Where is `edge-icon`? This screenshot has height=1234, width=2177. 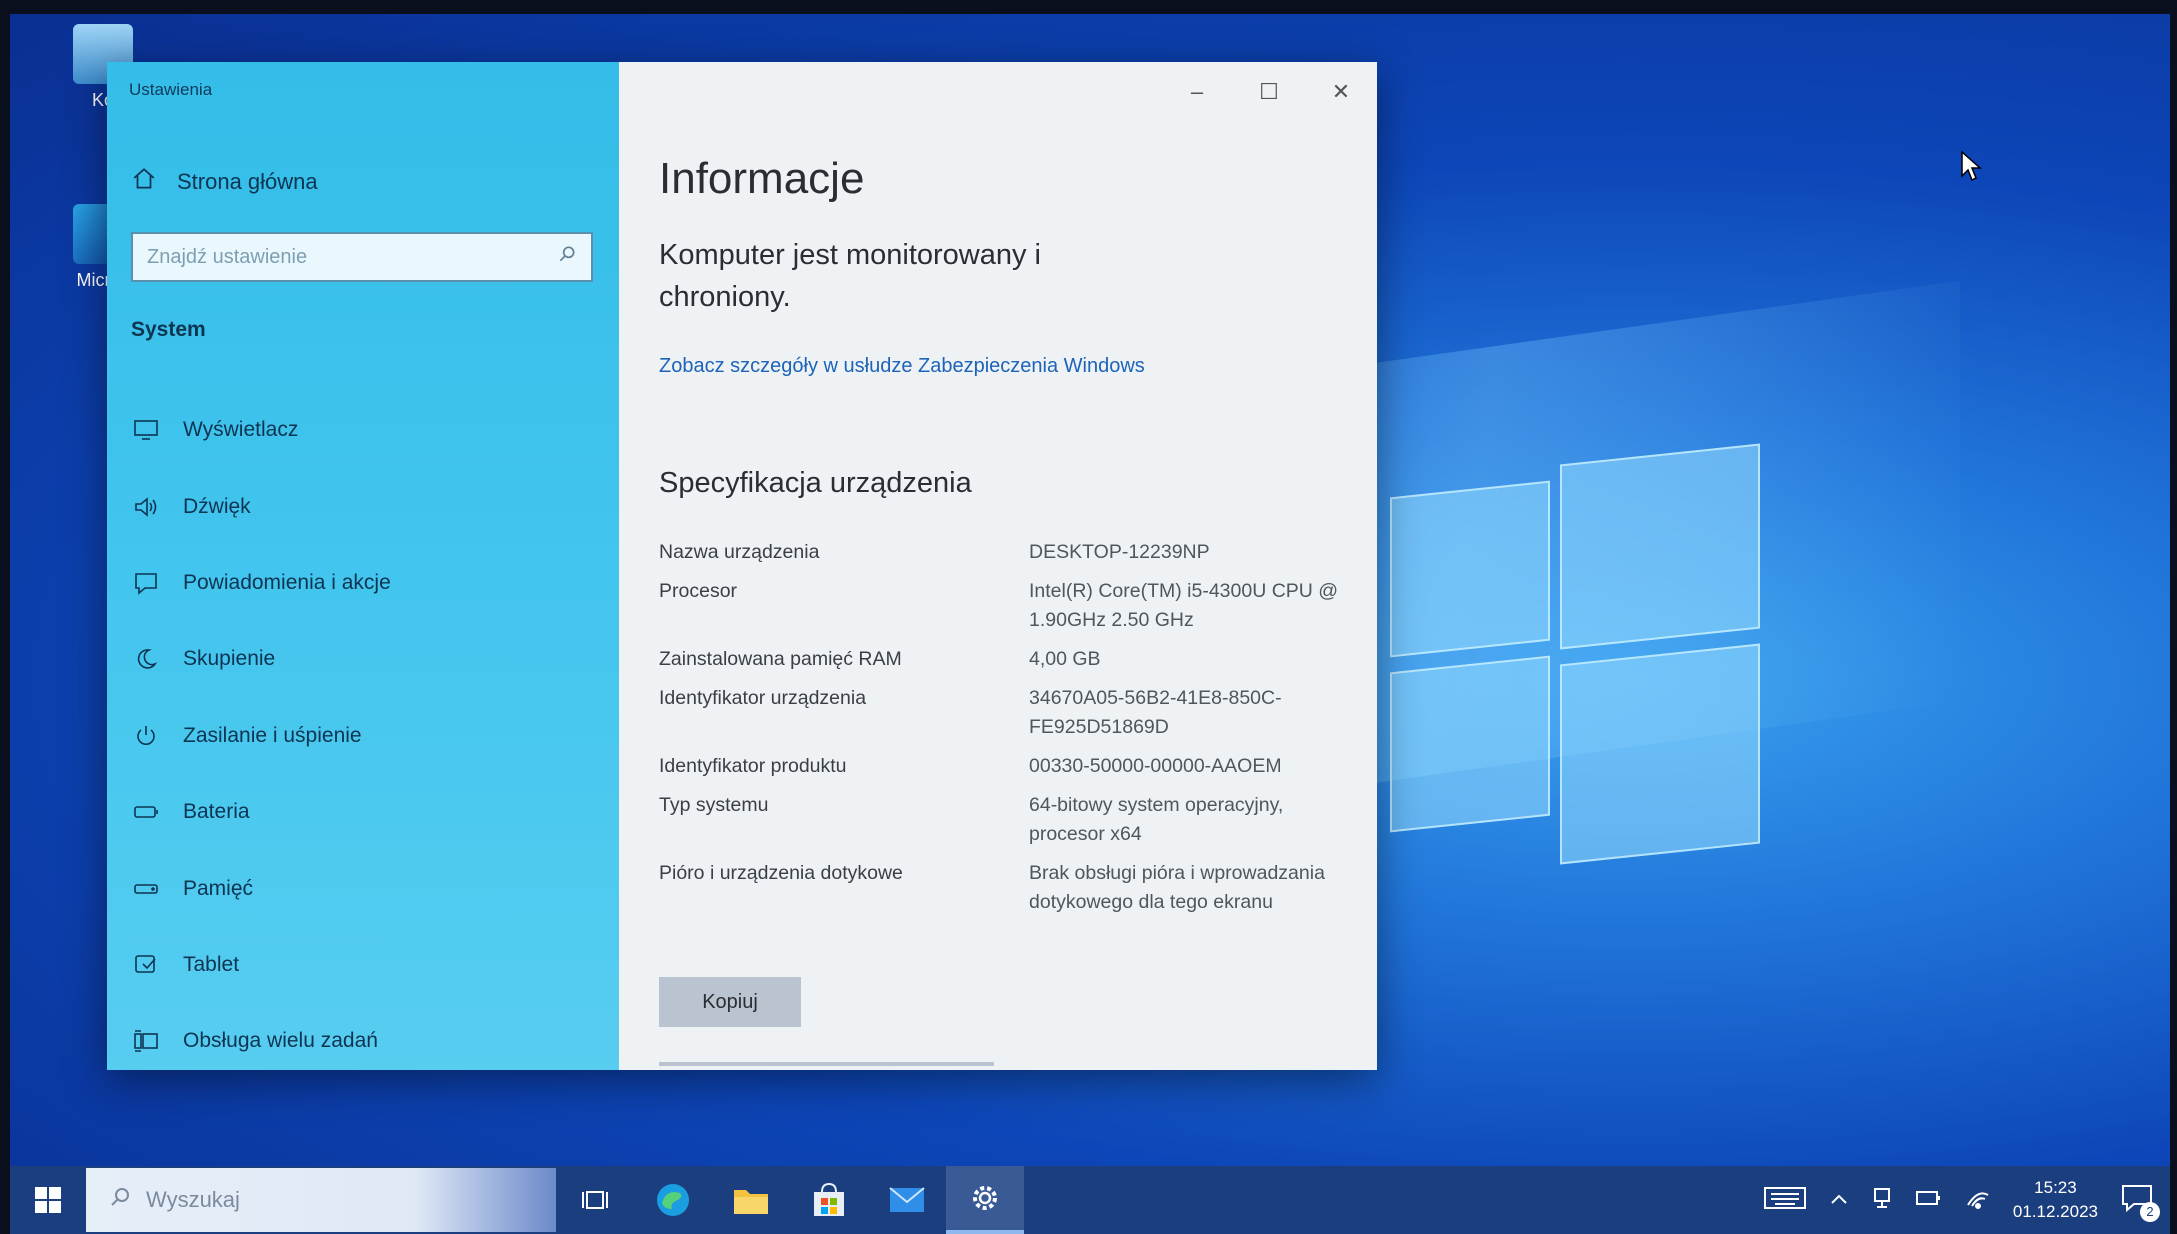 edge-icon is located at coordinates (673, 1200).